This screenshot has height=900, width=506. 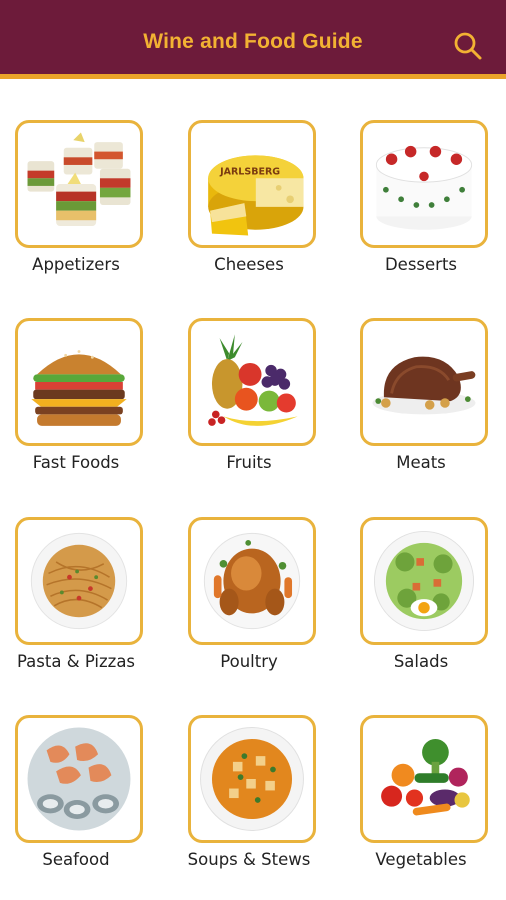 What do you see at coordinates (249, 661) in the screenshot?
I see `category-label: Poultry` at bounding box center [249, 661].